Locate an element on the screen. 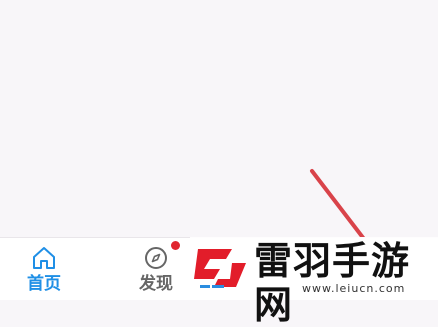 The width and height of the screenshot is (438, 327). tab-home-label: 首页 is located at coordinates (44, 284).